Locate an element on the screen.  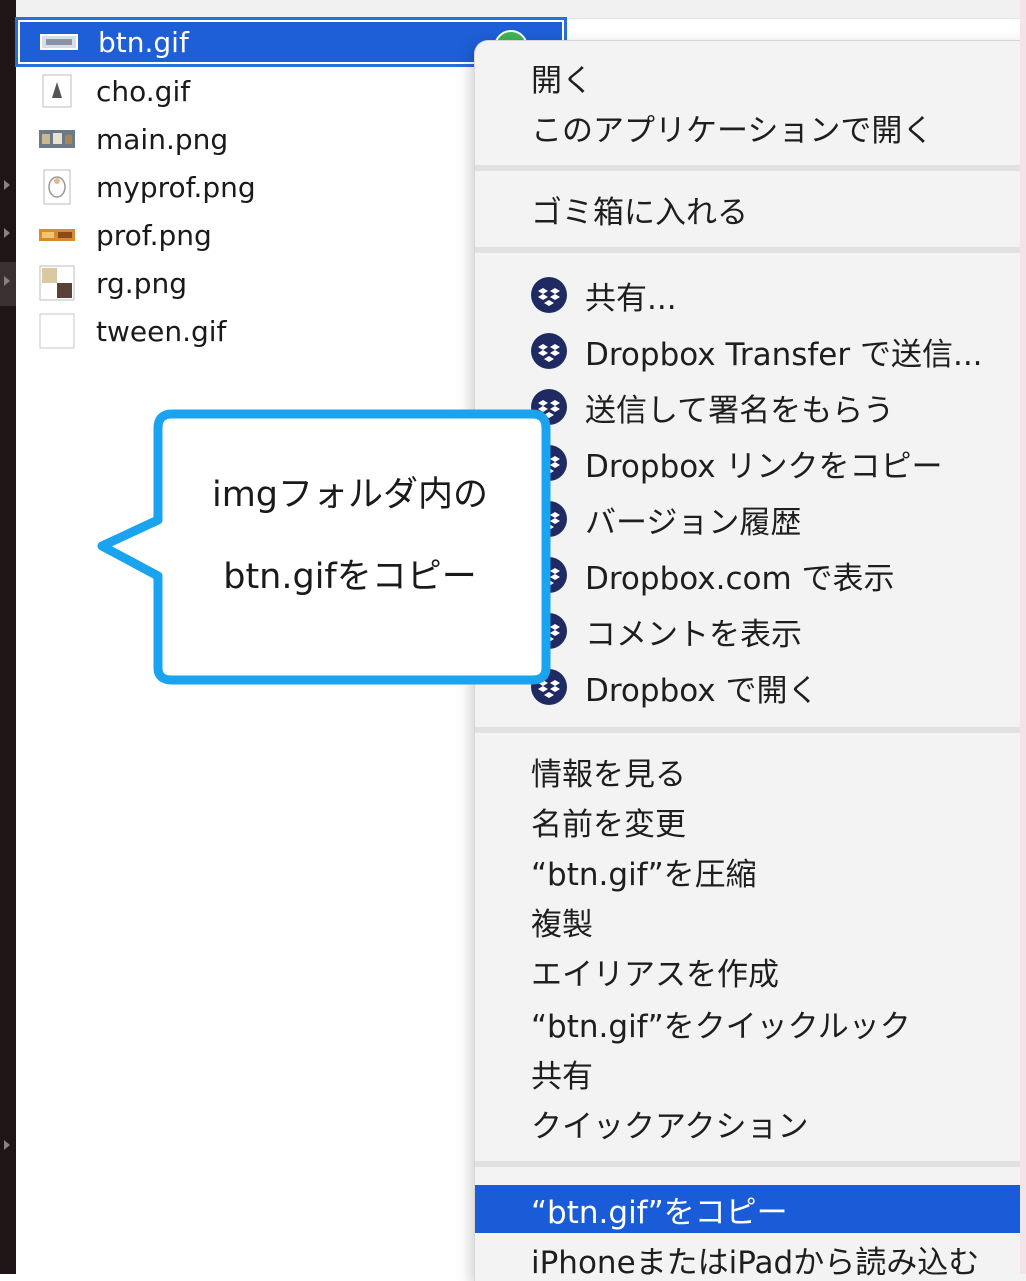
tween-thumbnail-icon is located at coordinates (57, 331).